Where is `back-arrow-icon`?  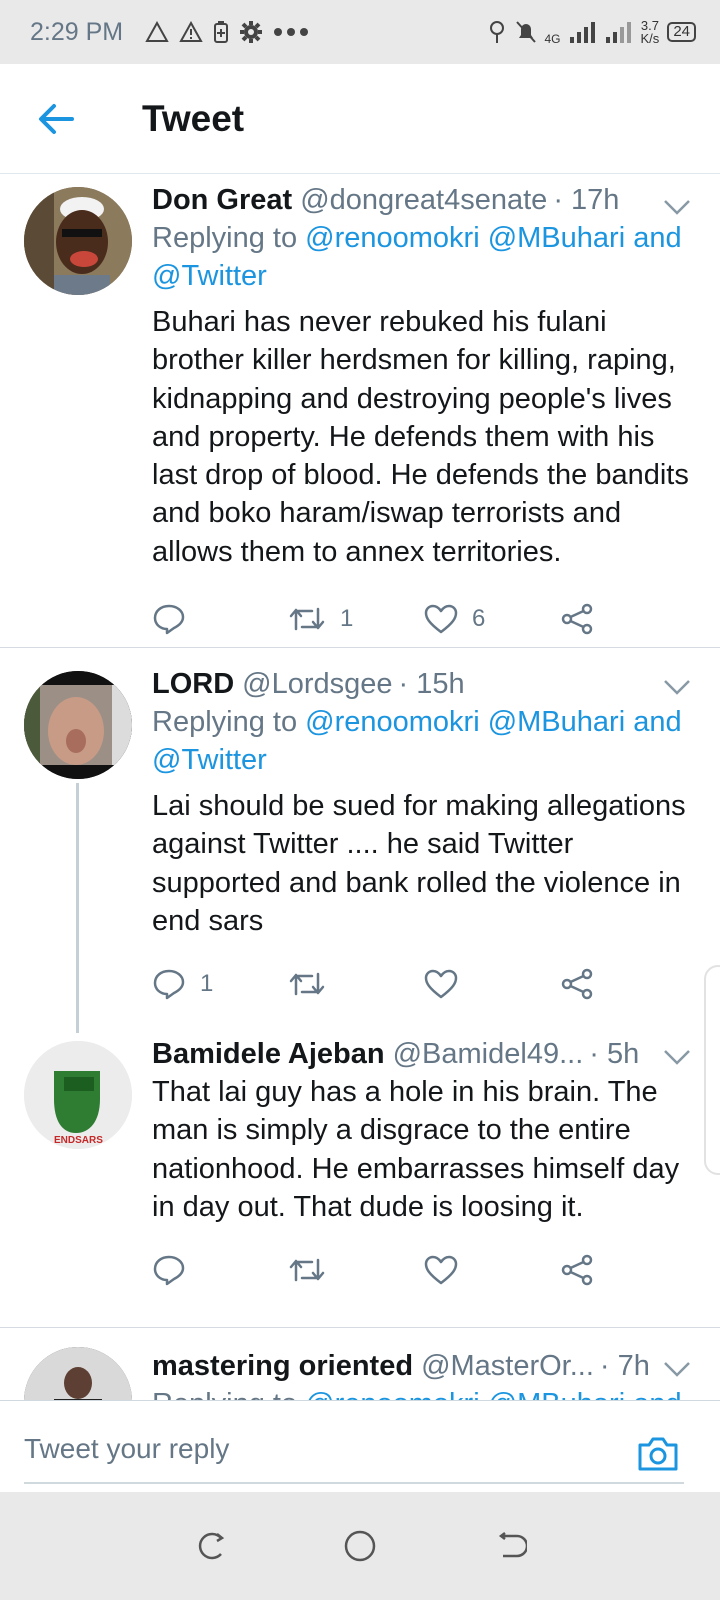
back-arrow-icon is located at coordinates (56, 118).